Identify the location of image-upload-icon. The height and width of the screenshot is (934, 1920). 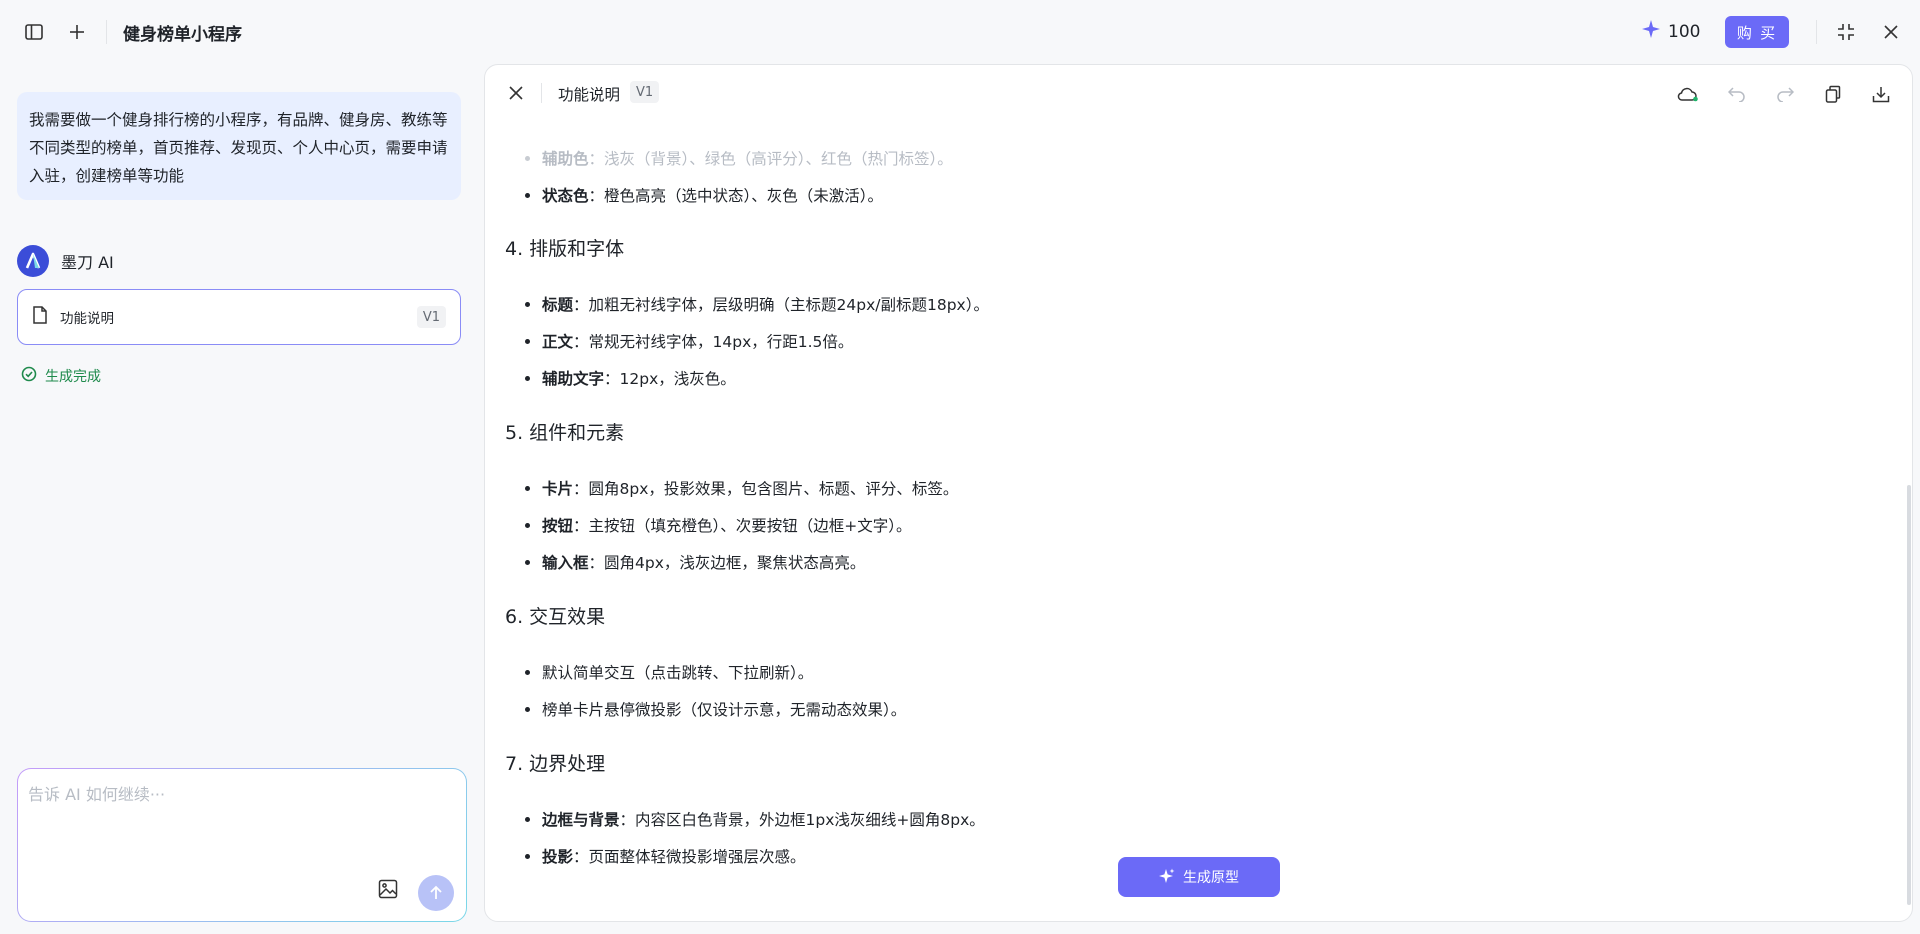
(388, 889).